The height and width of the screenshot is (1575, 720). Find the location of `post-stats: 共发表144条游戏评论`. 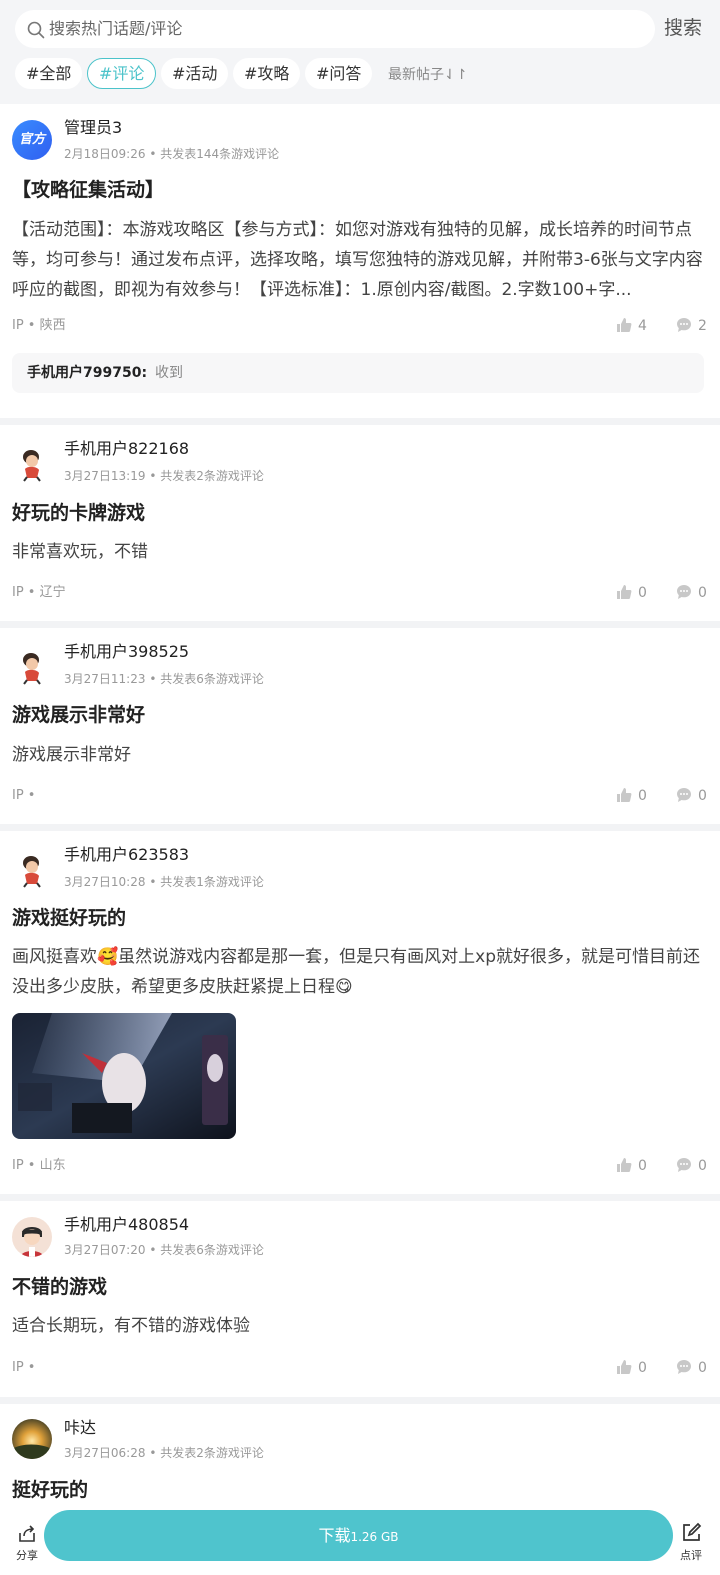

post-stats: 共发表144条游戏评论 is located at coordinates (220, 154).